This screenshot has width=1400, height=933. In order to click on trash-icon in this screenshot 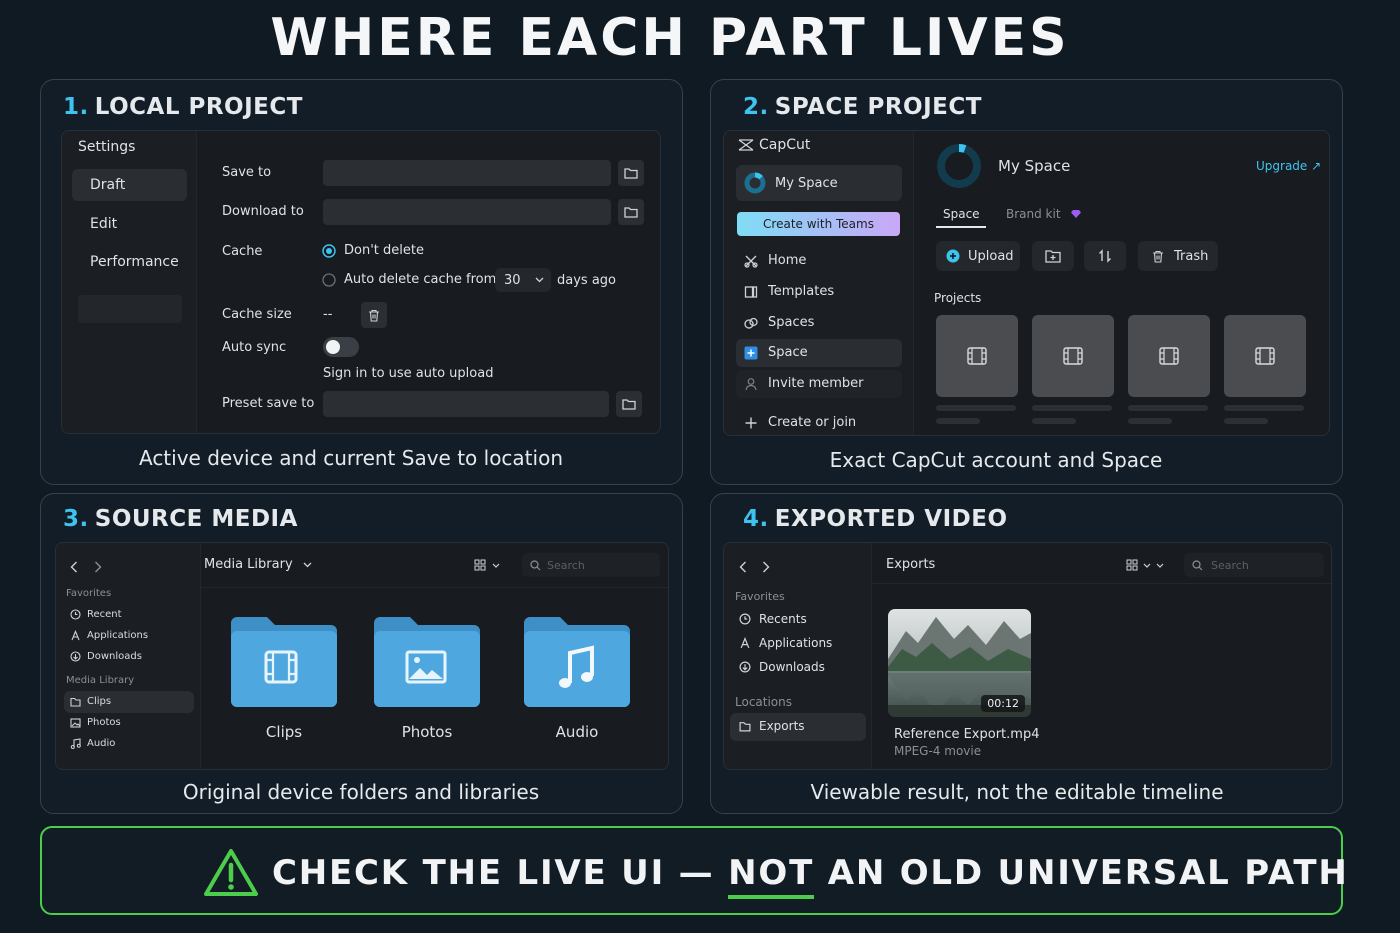, I will do `click(1158, 256)`.